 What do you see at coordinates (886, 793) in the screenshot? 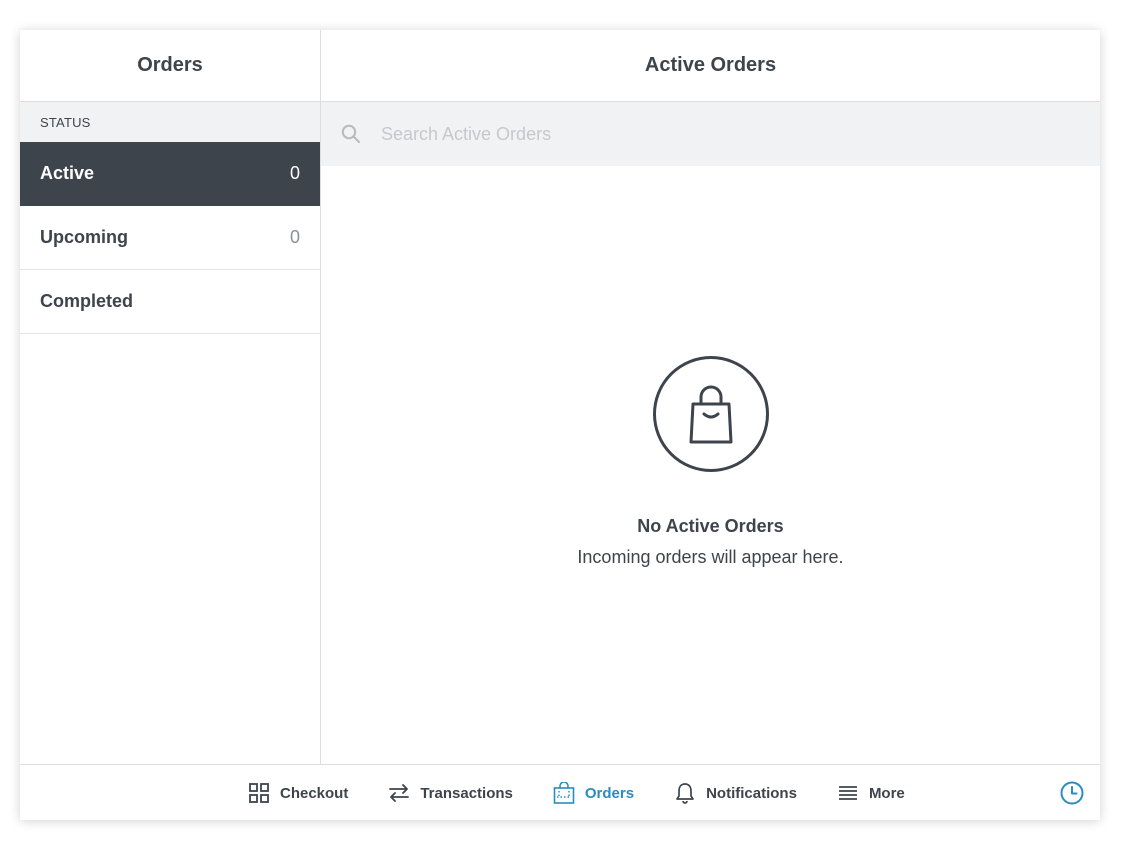
I see `nav-item-label: More` at bounding box center [886, 793].